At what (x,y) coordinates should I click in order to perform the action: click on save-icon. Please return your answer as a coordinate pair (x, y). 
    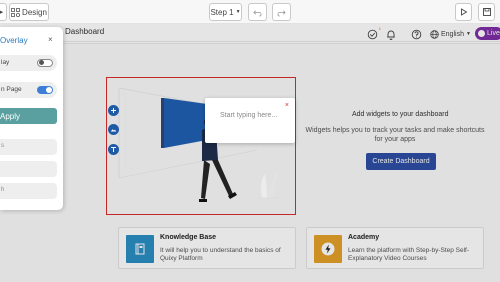
    Looking at the image, I should click on (486, 12).